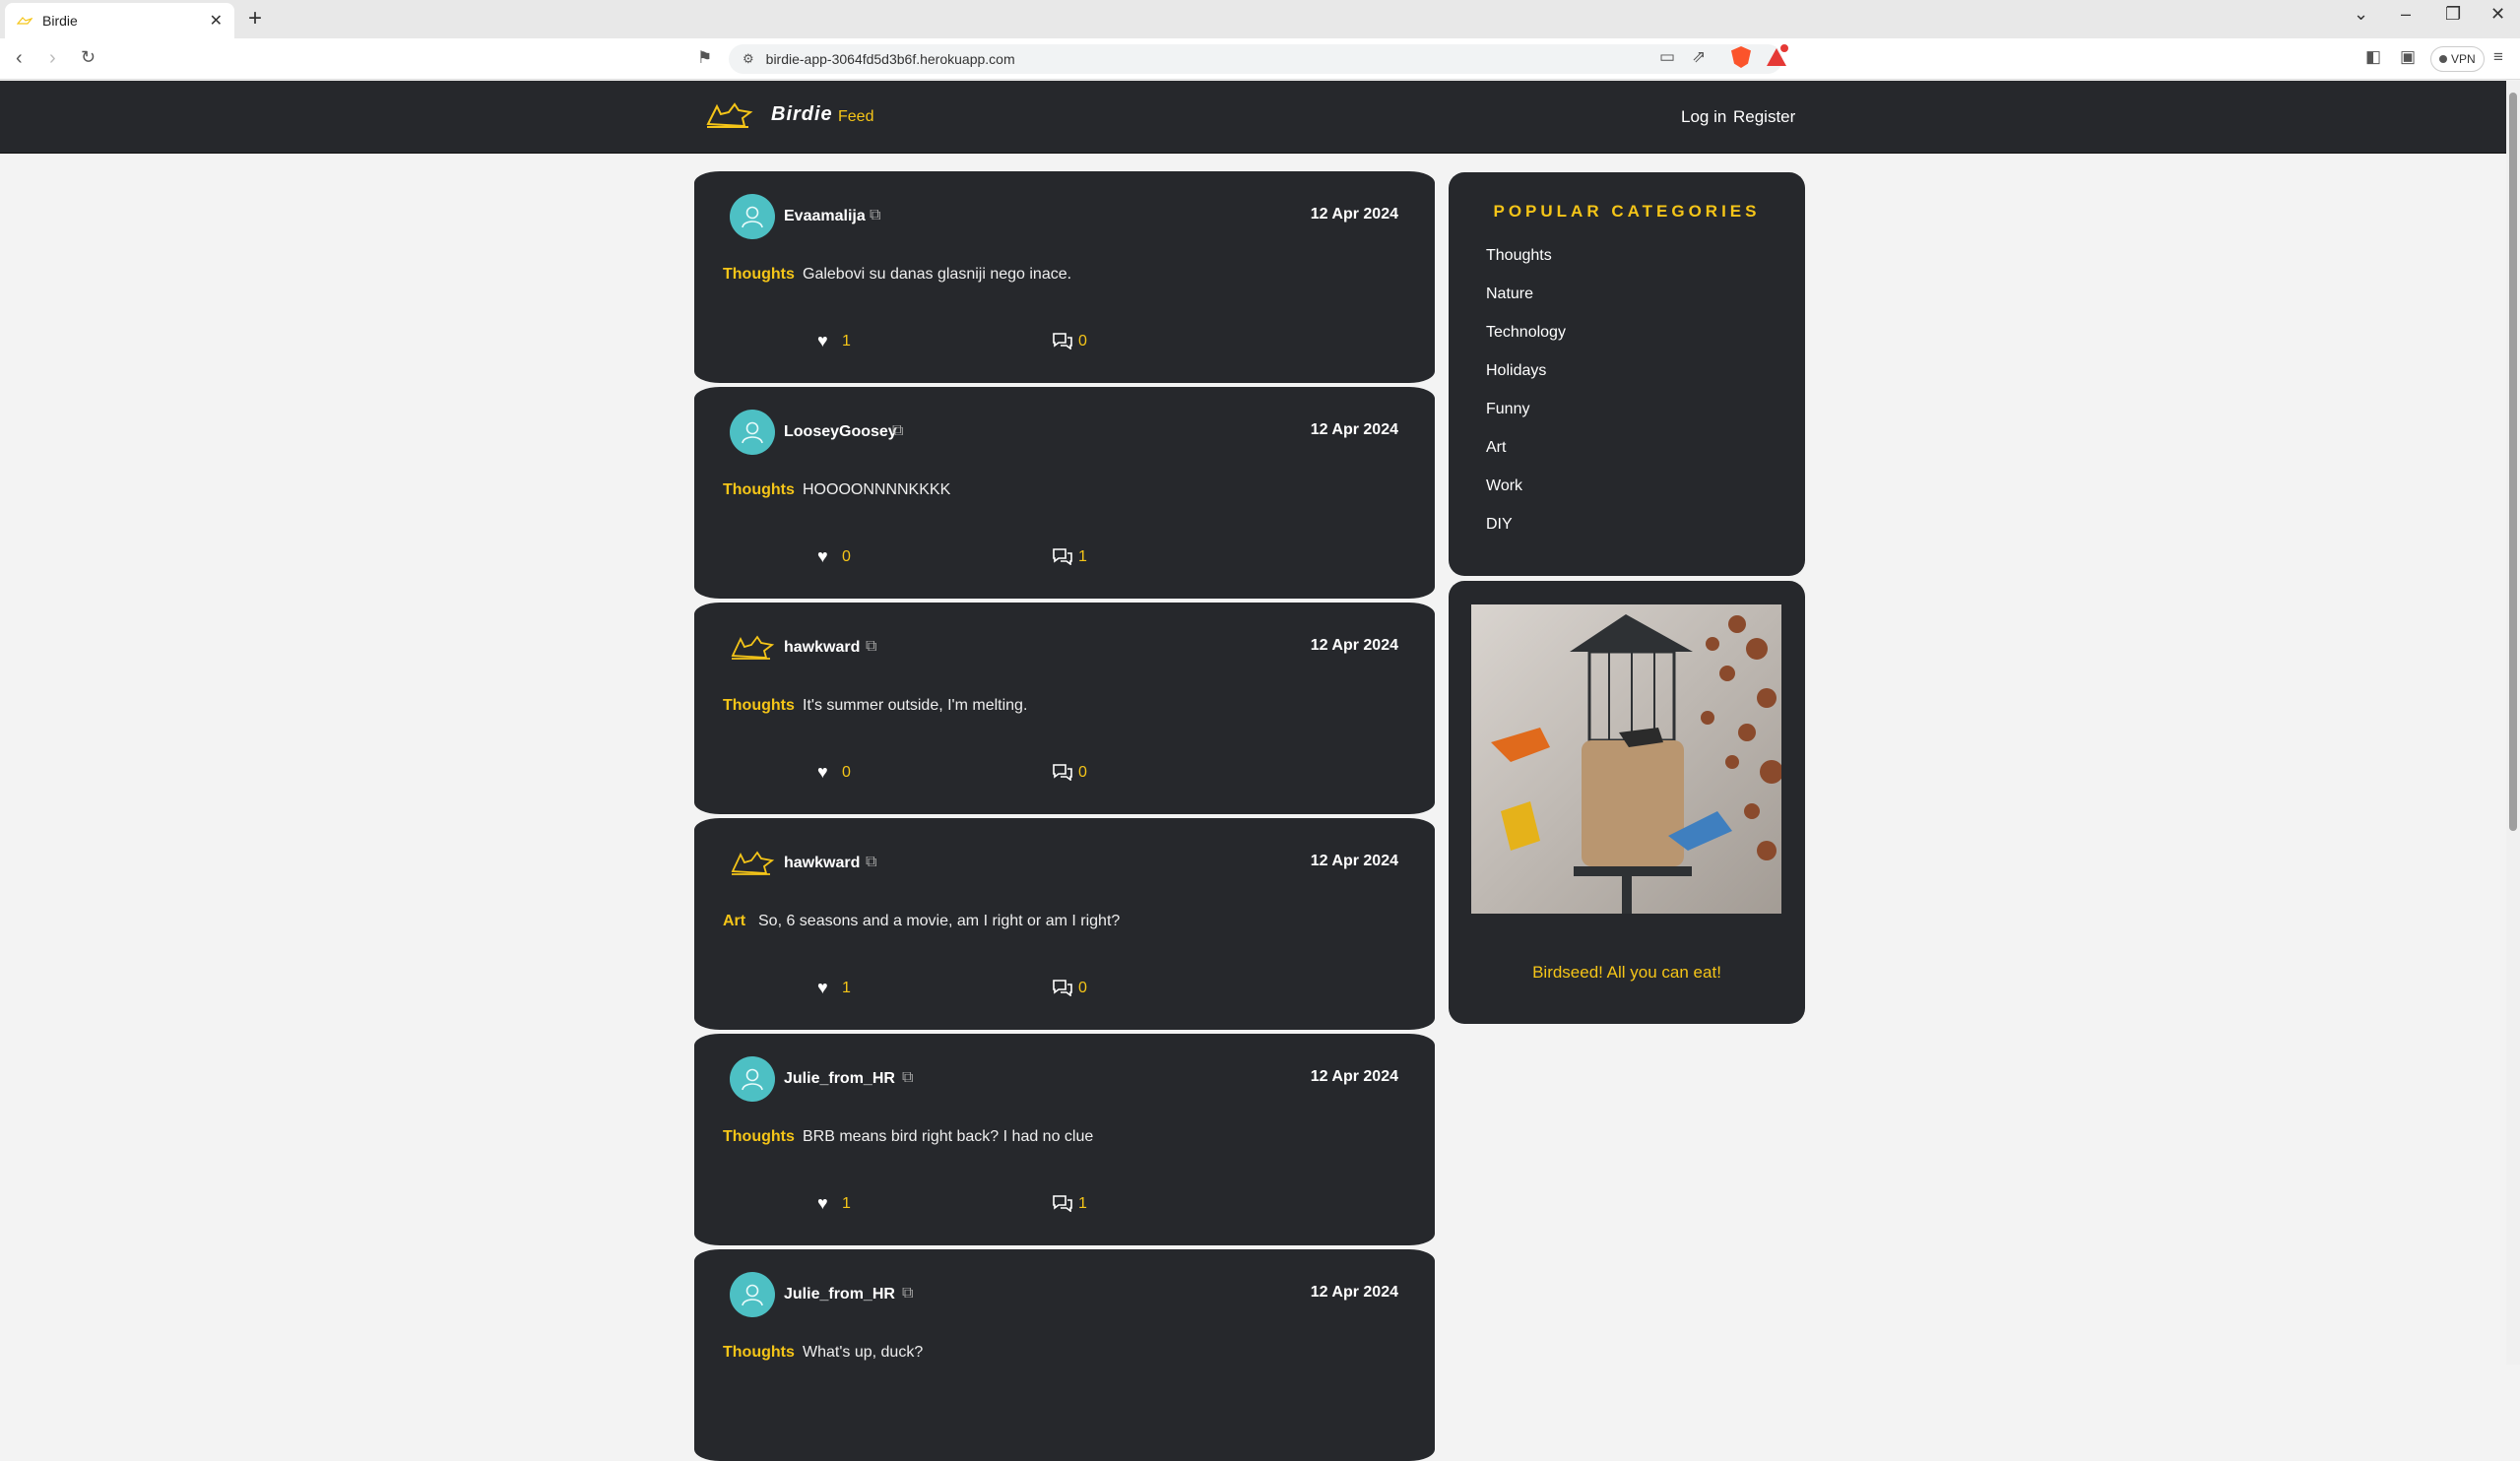  Describe the element at coordinates (2513, 462) in the screenshot. I see `scrollbar-thumb` at that location.